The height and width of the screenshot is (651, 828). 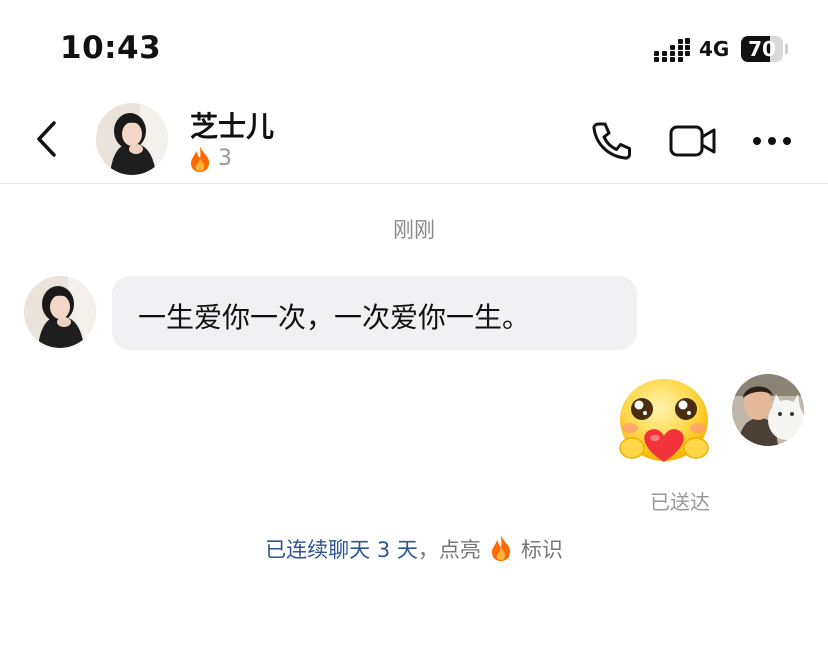 I want to click on heart-hug-emoji-sticker, so click(x=664, y=422).